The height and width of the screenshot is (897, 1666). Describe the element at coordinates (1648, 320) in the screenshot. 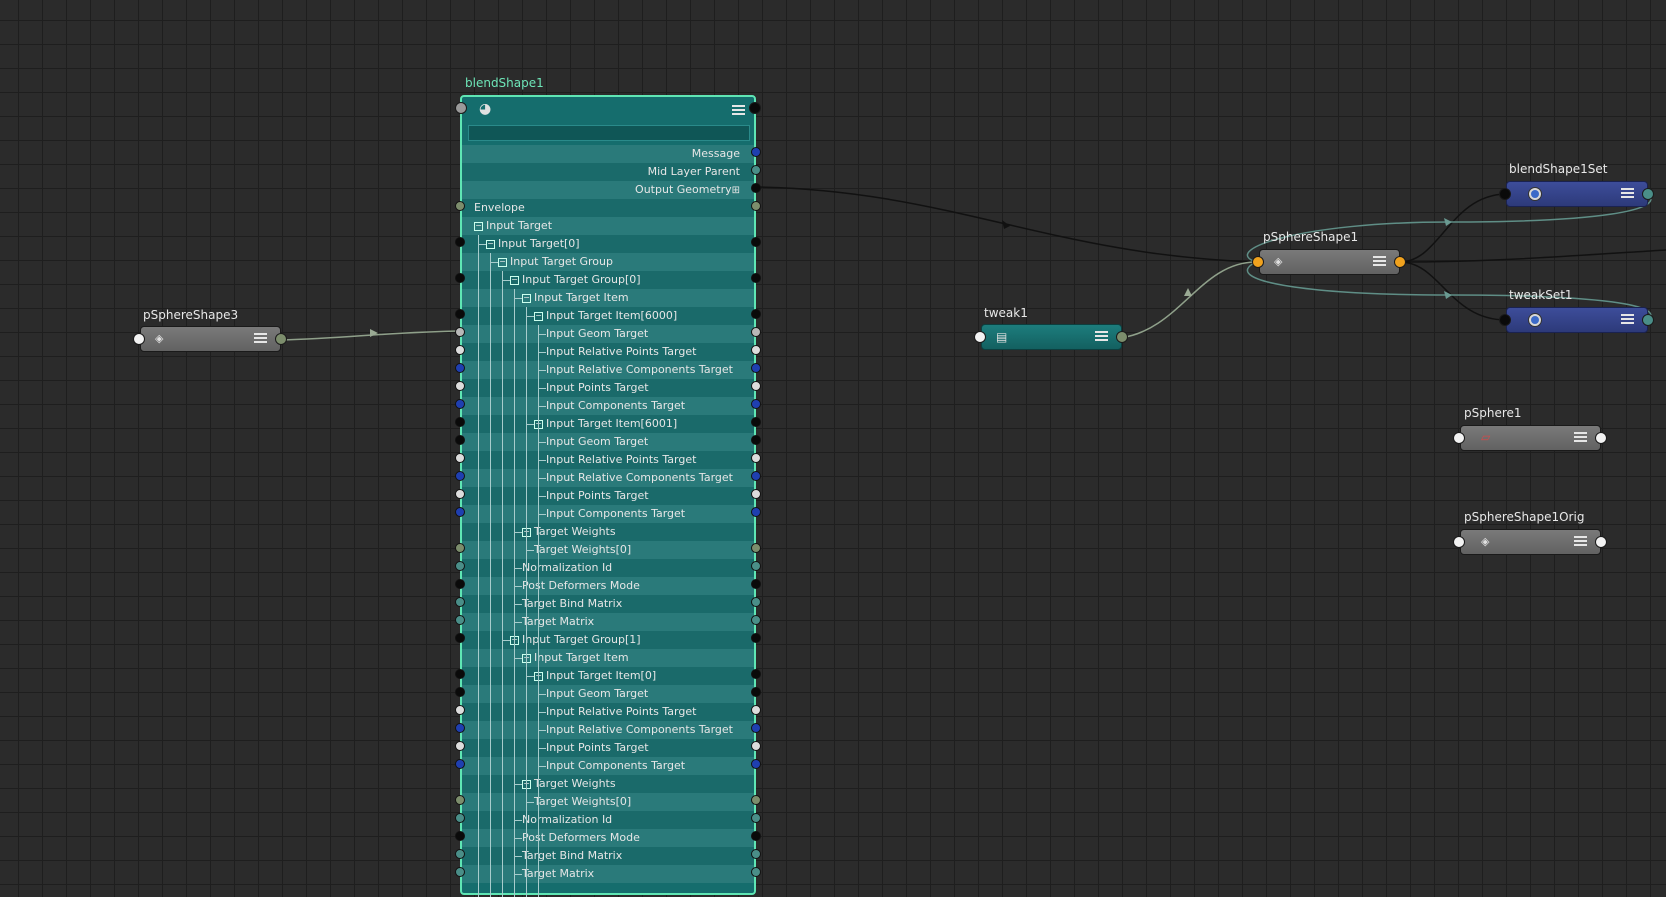

I see `tweakset1-output-port` at that location.